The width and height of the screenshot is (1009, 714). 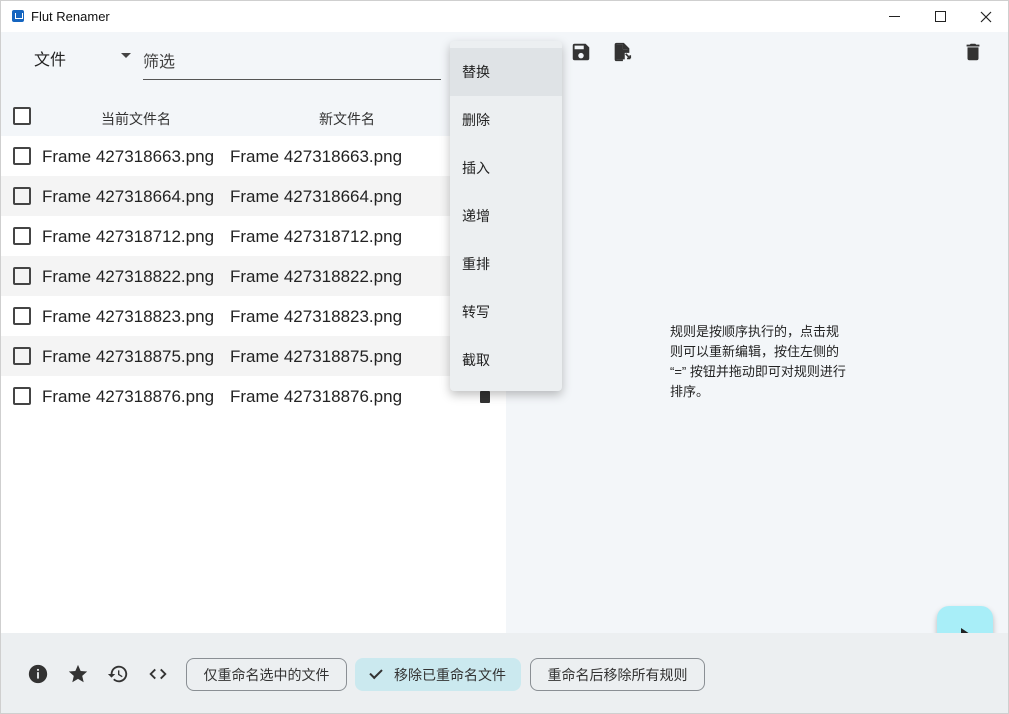 What do you see at coordinates (347, 119) in the screenshot?
I see `column-header-new-name: 新文件名` at bounding box center [347, 119].